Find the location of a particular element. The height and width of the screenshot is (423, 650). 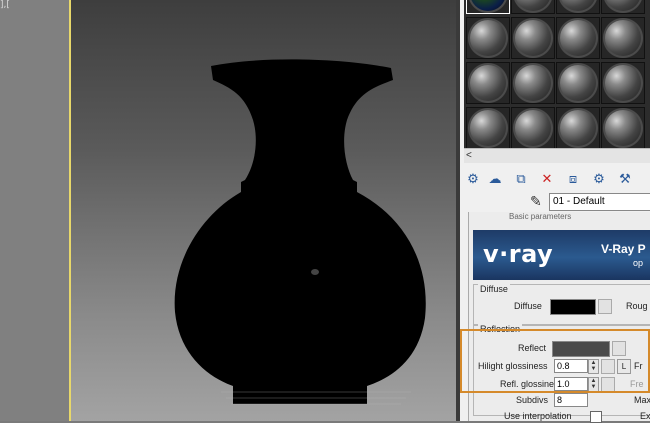

material-name-bar: ✎ 01 - Default is located at coordinates (557, 202).